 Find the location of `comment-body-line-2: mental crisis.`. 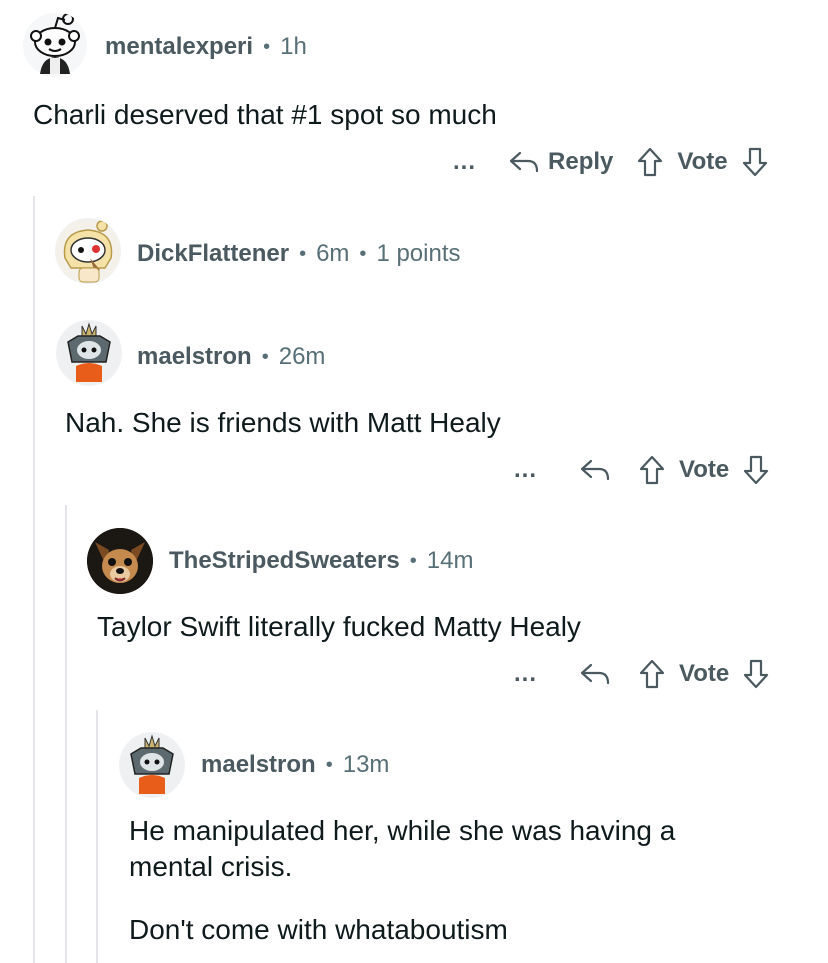

comment-body-line-2: mental crisis. is located at coordinates (211, 866).